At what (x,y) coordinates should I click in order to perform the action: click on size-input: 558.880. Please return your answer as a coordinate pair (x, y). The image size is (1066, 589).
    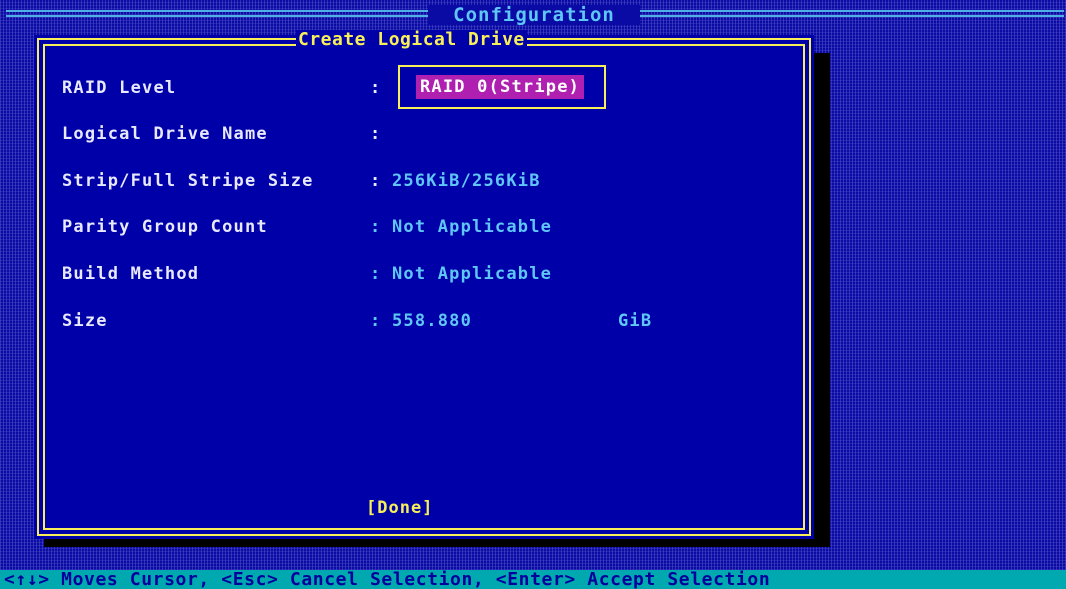
    Looking at the image, I should click on (432, 321).